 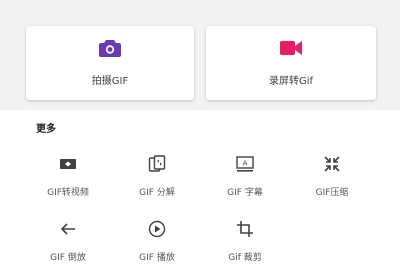 What do you see at coordinates (157, 180) in the screenshot?
I see `tool-gif-split: GIF 分解` at bounding box center [157, 180].